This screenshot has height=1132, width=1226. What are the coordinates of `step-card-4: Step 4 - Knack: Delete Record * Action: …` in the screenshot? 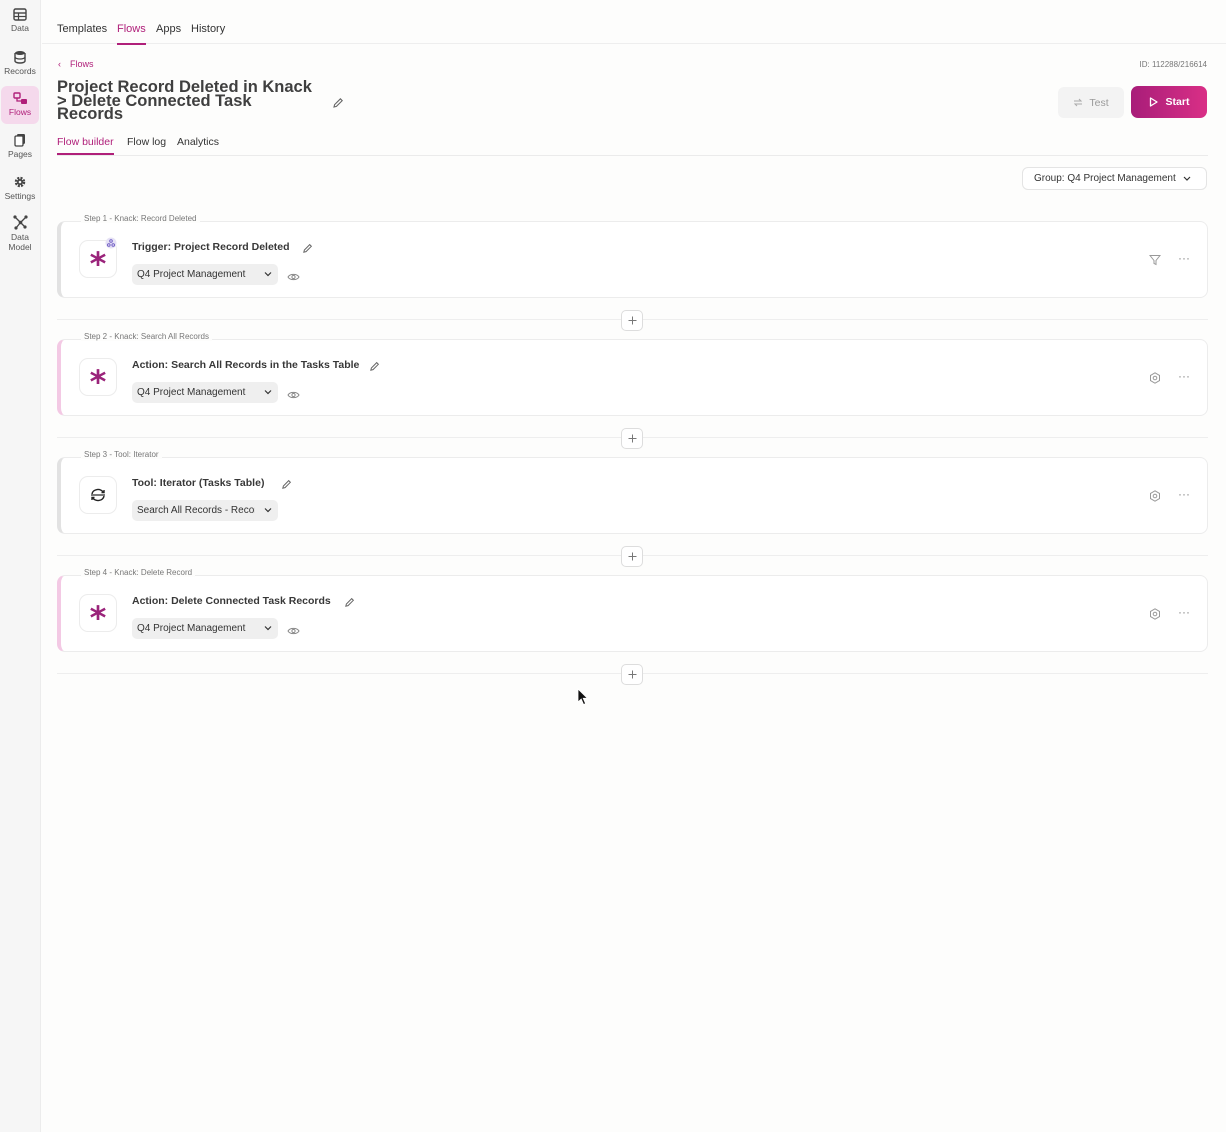 It's located at (632, 610).